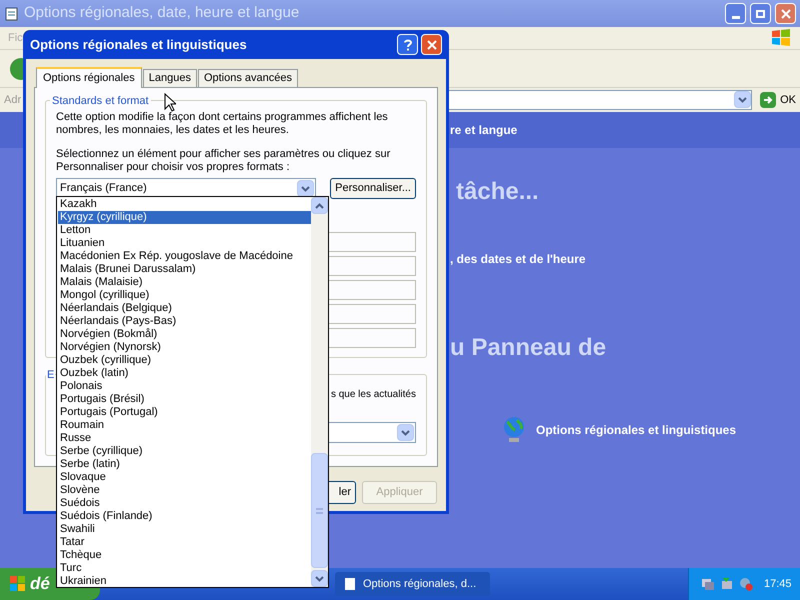  What do you see at coordinates (139, 45) in the screenshot?
I see `dialog-title: Options régionales et linguistiques` at bounding box center [139, 45].